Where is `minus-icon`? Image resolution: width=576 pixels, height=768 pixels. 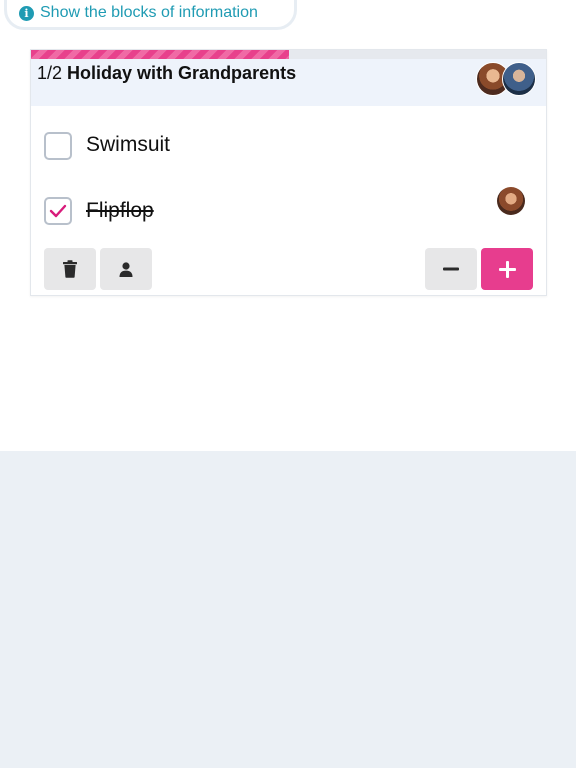 minus-icon is located at coordinates (451, 269).